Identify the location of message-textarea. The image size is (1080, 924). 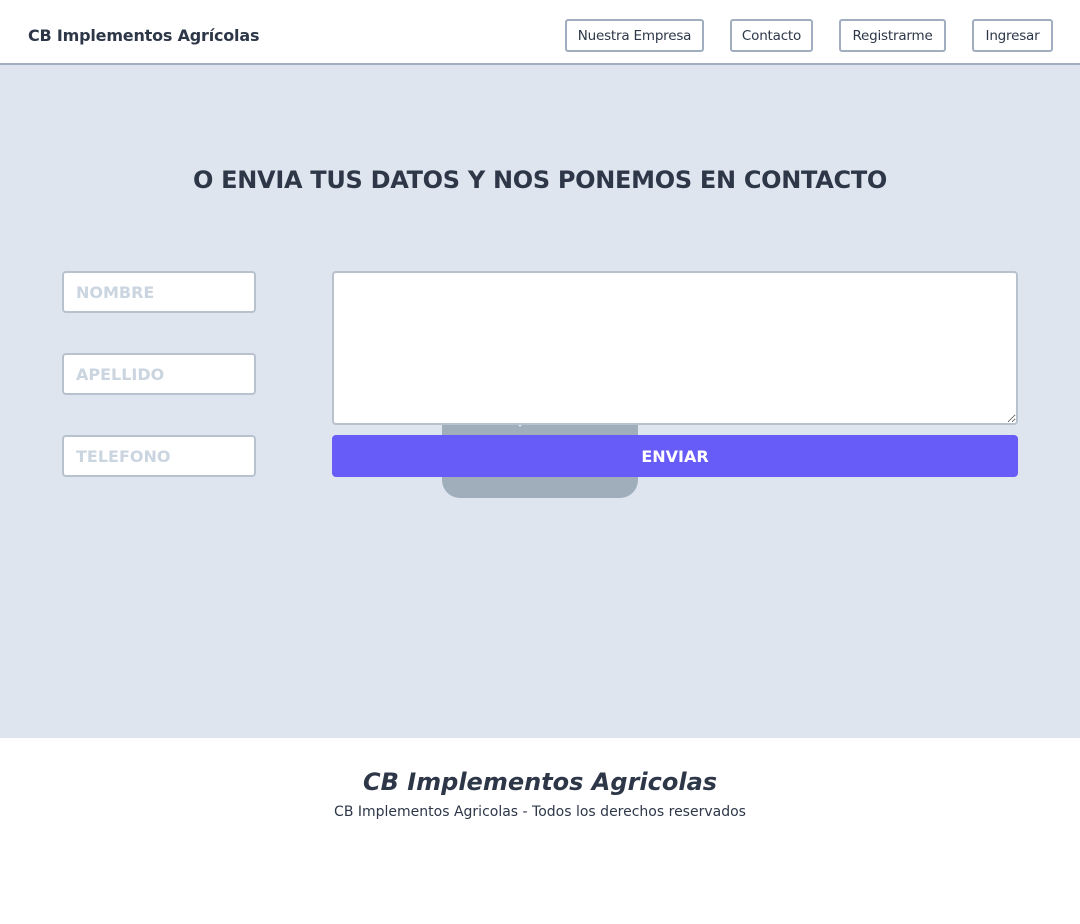
(675, 348).